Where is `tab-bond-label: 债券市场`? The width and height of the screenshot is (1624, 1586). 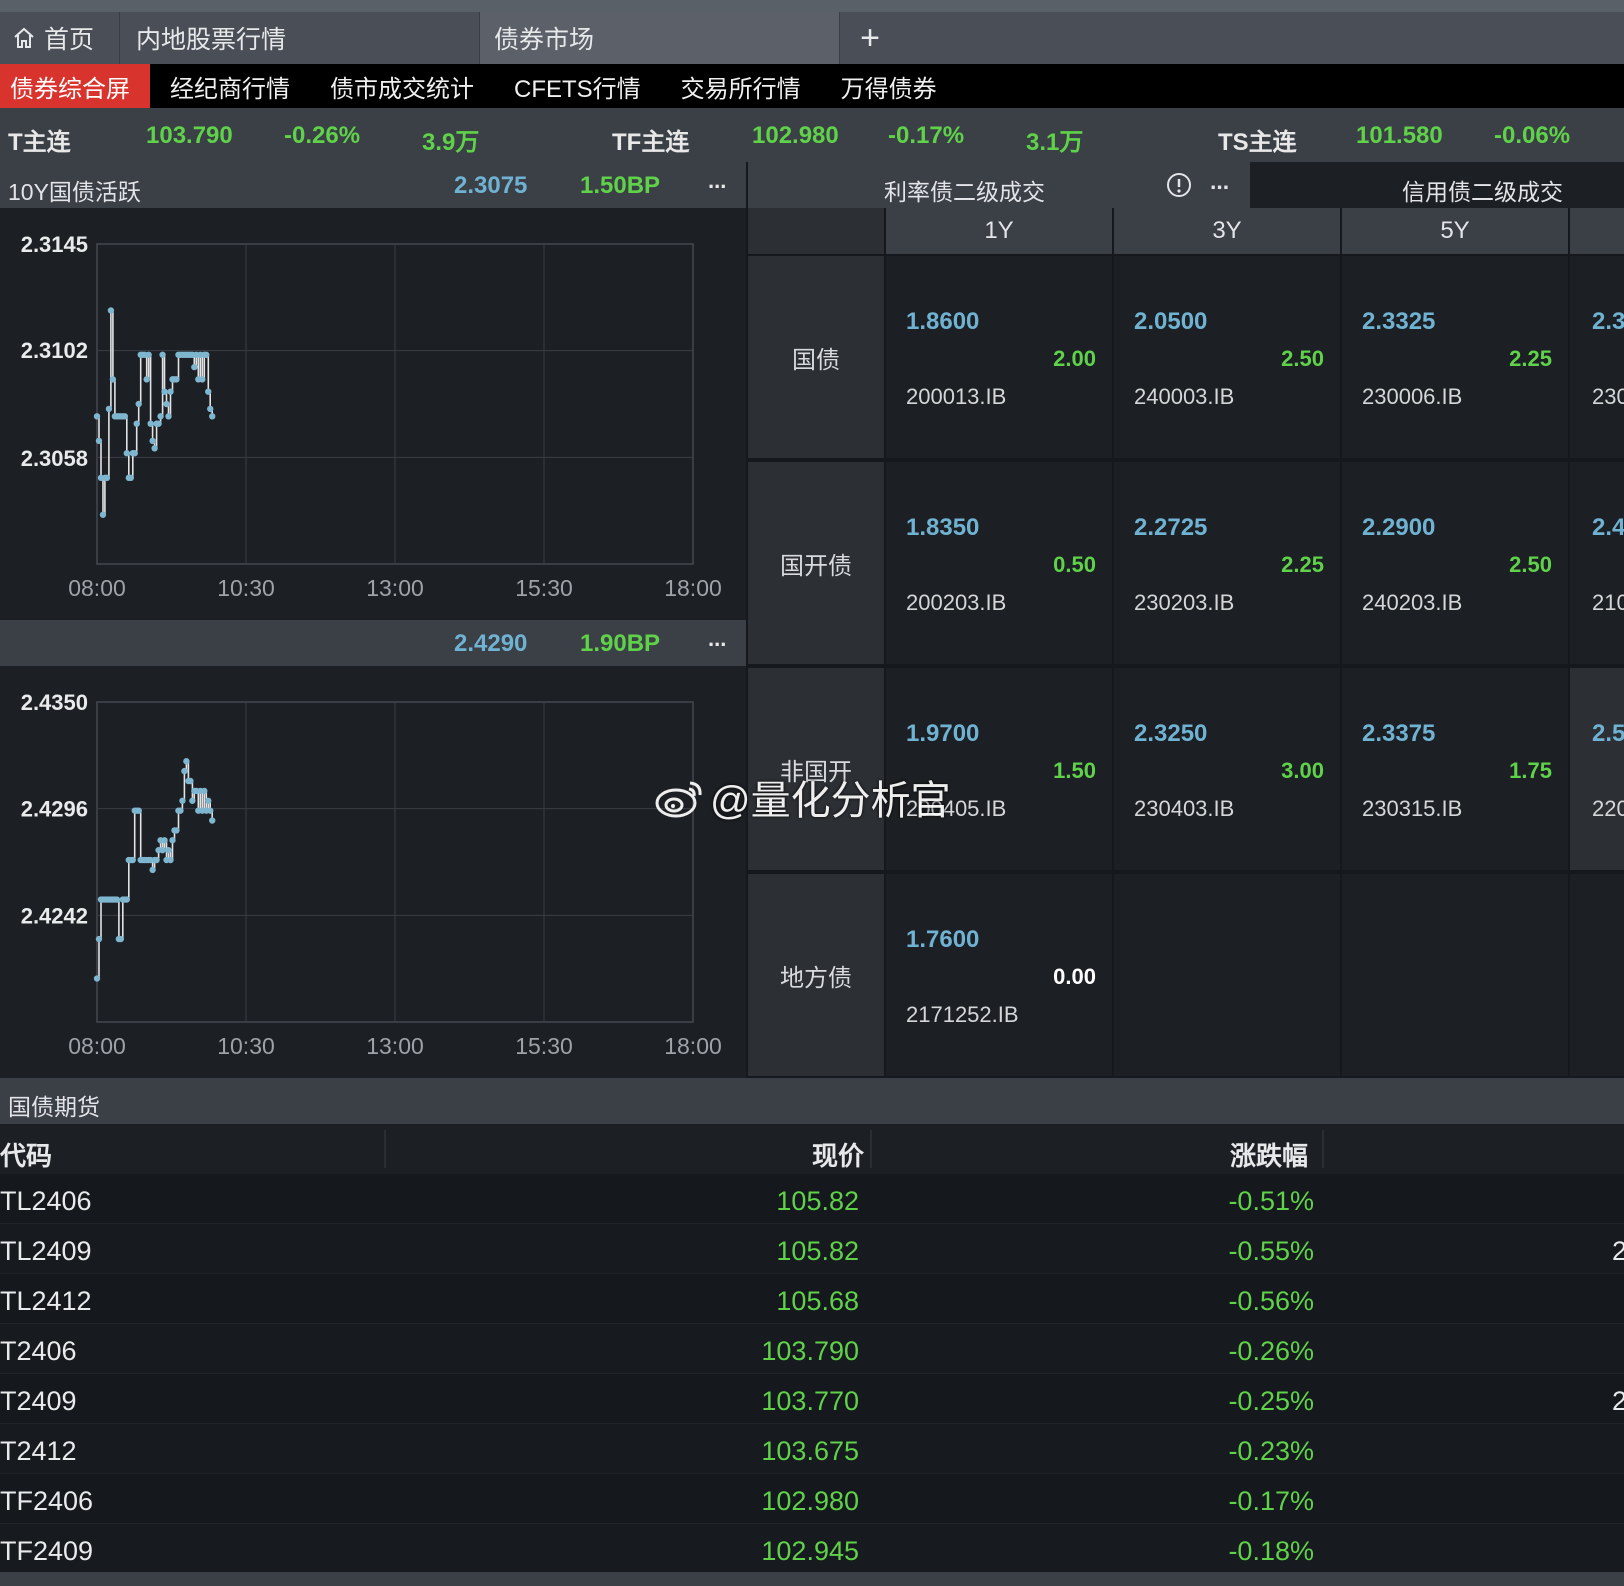
tab-bond-label: 债券市场 is located at coordinates (544, 40).